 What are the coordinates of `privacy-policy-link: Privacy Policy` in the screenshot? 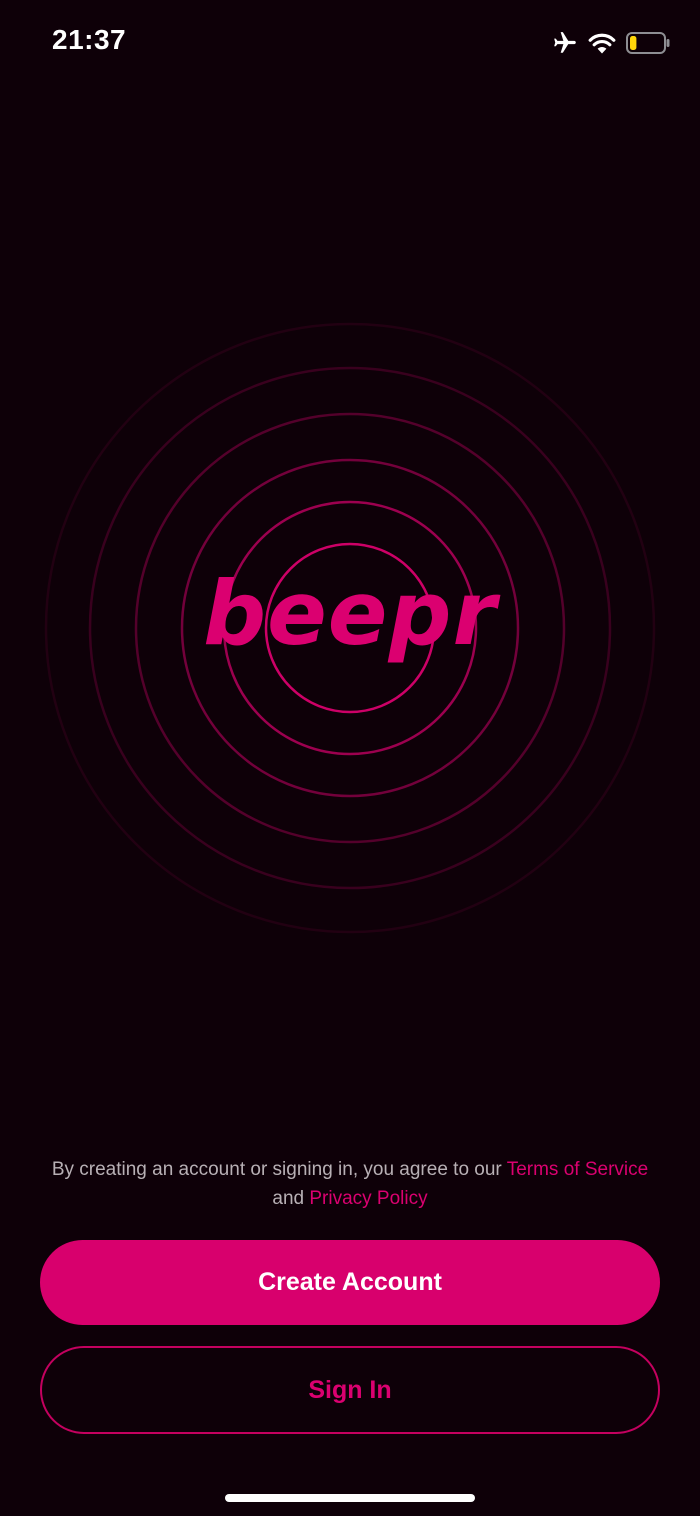 It's located at (368, 1198).